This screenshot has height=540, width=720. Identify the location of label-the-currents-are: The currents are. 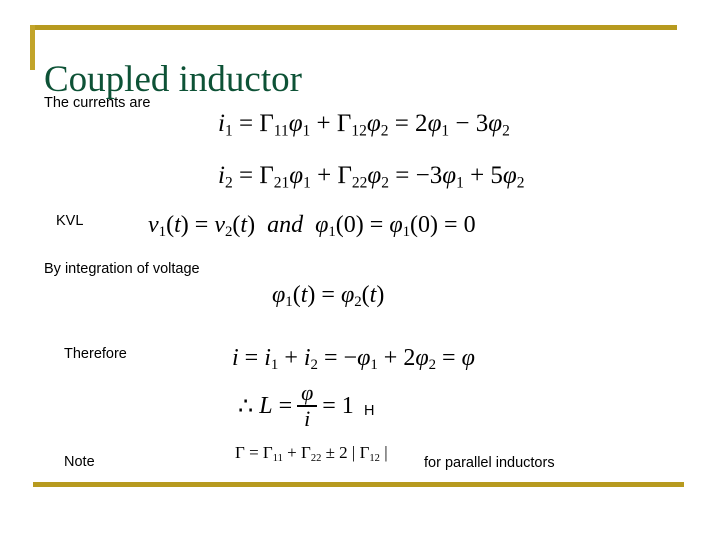
(97, 103).